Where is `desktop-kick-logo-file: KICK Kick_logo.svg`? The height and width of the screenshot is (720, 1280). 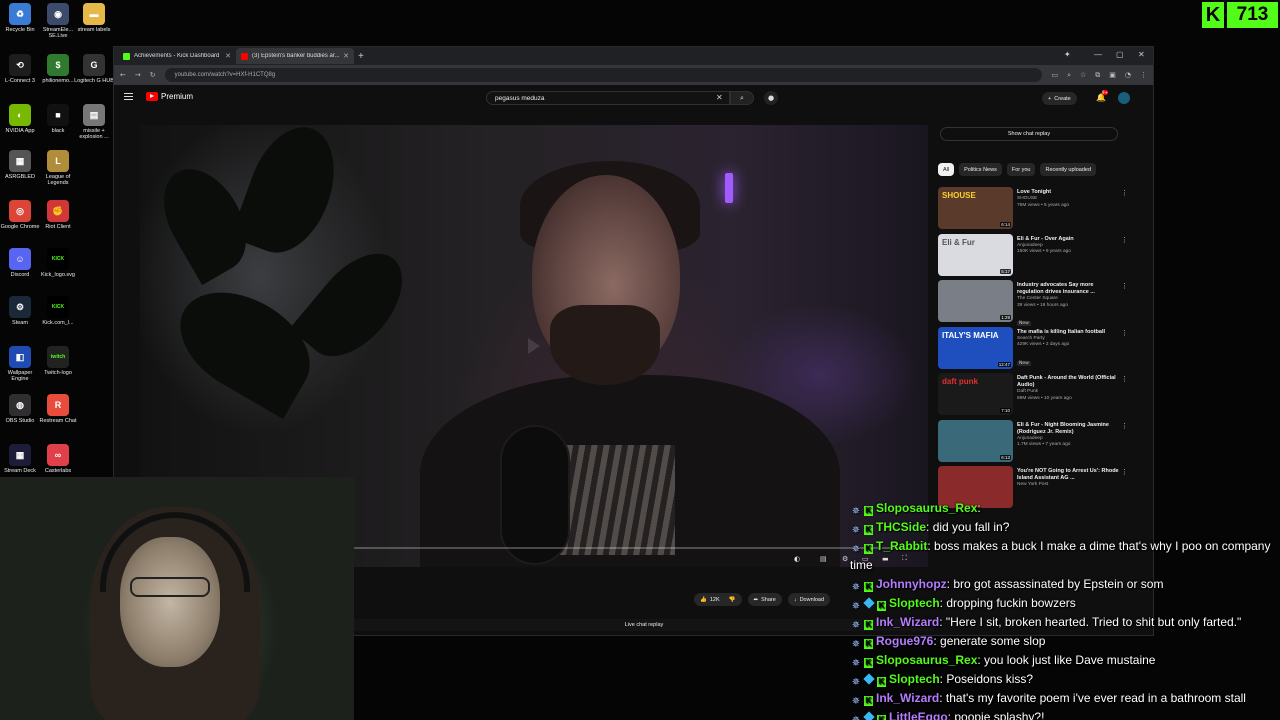 desktop-kick-logo-file: KICK Kick_logo.svg is located at coordinates (58, 263).